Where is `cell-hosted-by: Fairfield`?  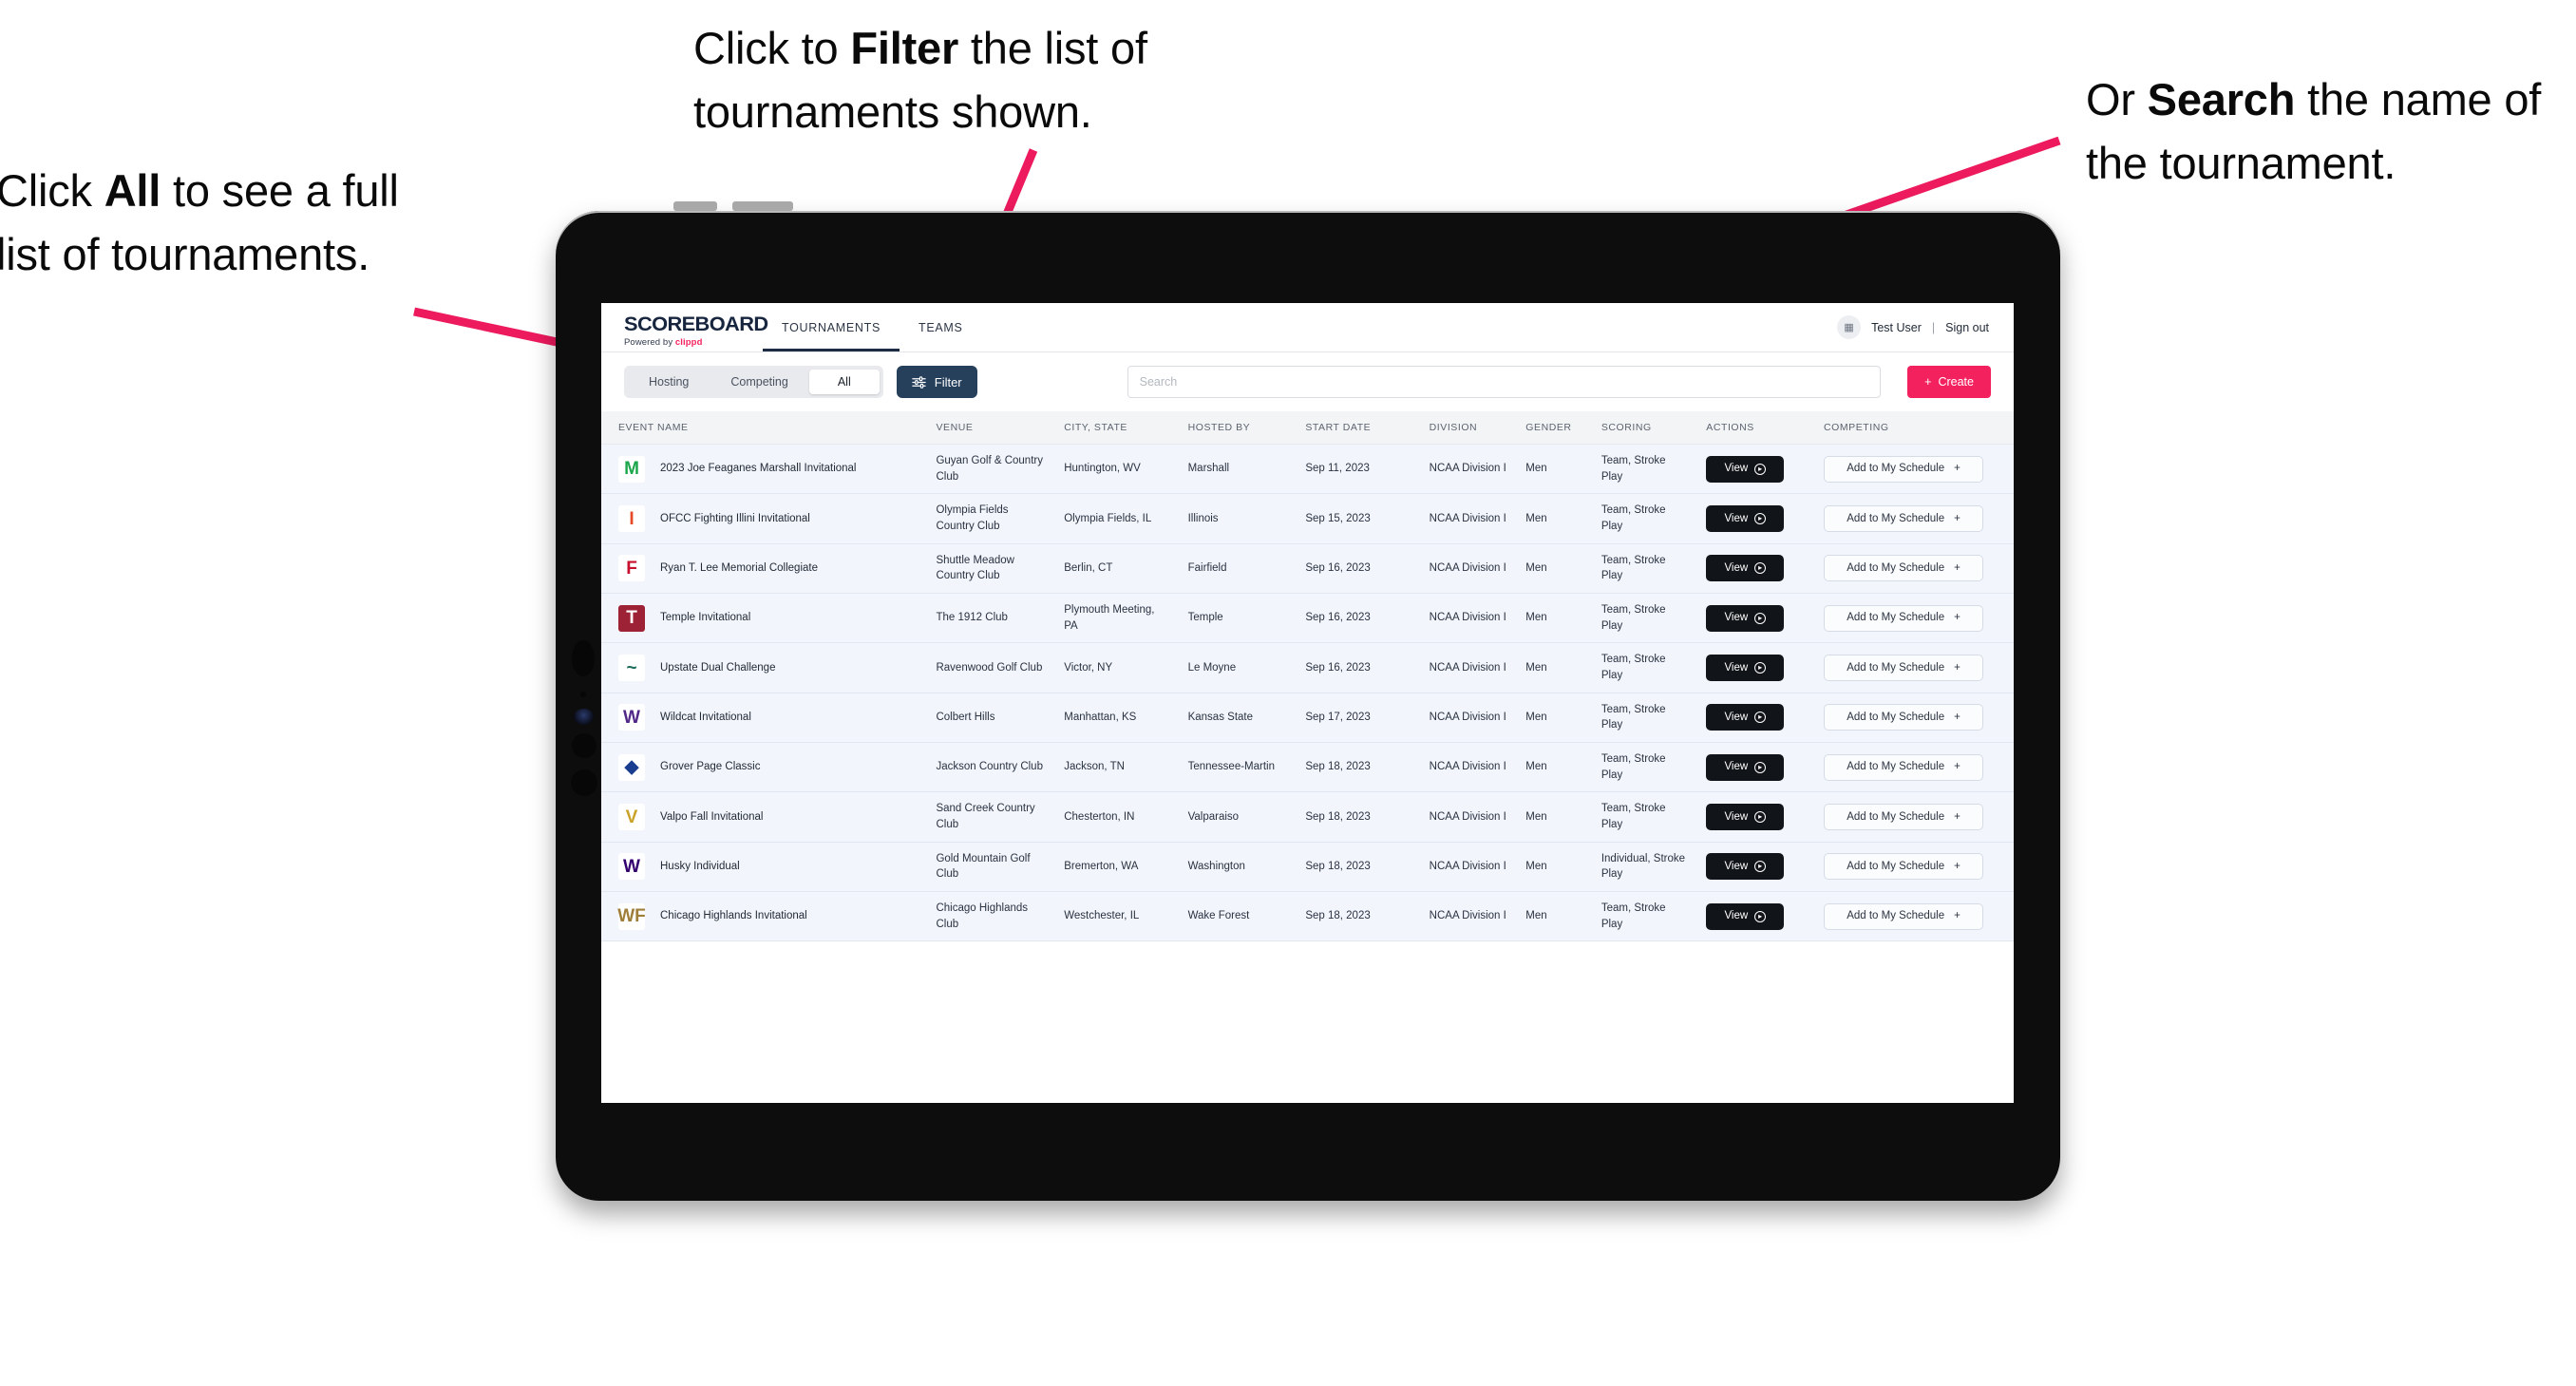 cell-hosted-by: Fairfield is located at coordinates (1237, 569).